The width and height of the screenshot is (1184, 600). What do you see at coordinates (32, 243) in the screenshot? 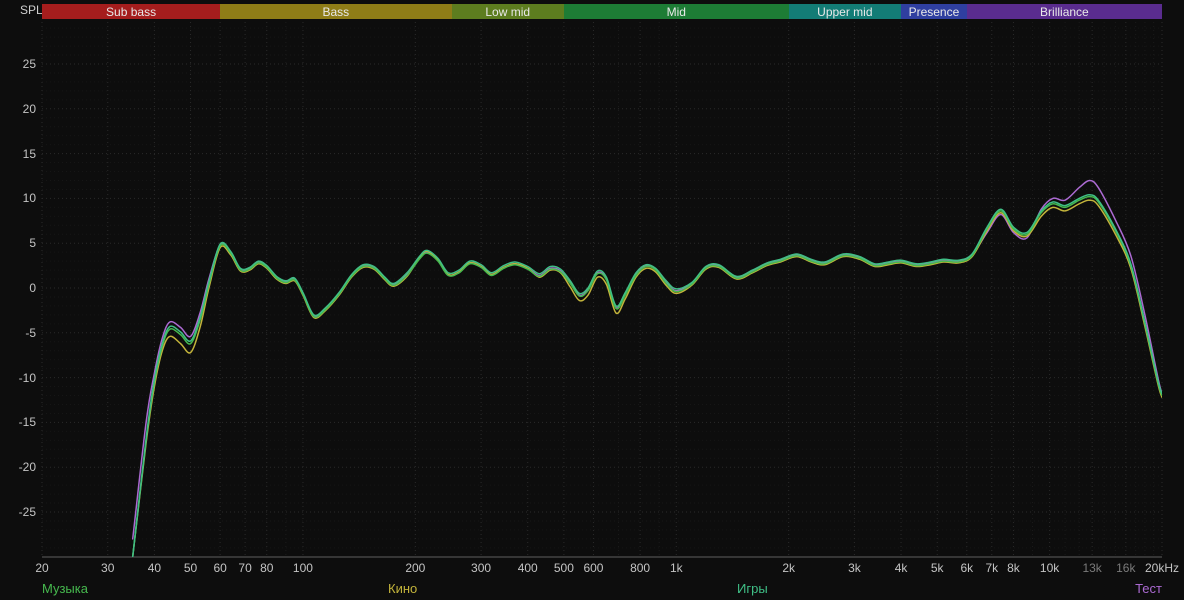
I see `y-tick-label: 5` at bounding box center [32, 243].